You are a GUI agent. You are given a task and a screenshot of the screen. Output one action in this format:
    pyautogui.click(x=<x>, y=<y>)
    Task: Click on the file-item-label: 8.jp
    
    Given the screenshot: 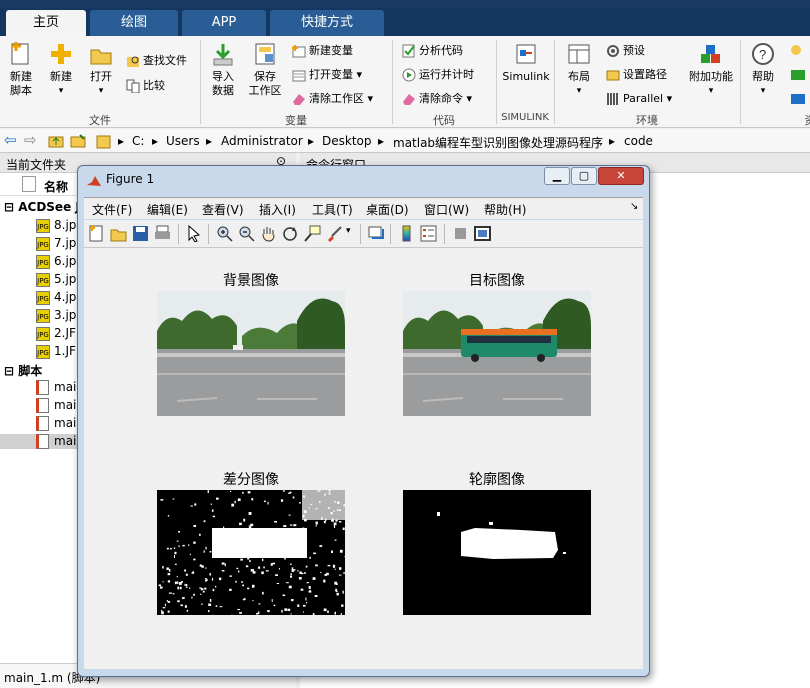 What is the action you would take?
    pyautogui.click(x=65, y=225)
    